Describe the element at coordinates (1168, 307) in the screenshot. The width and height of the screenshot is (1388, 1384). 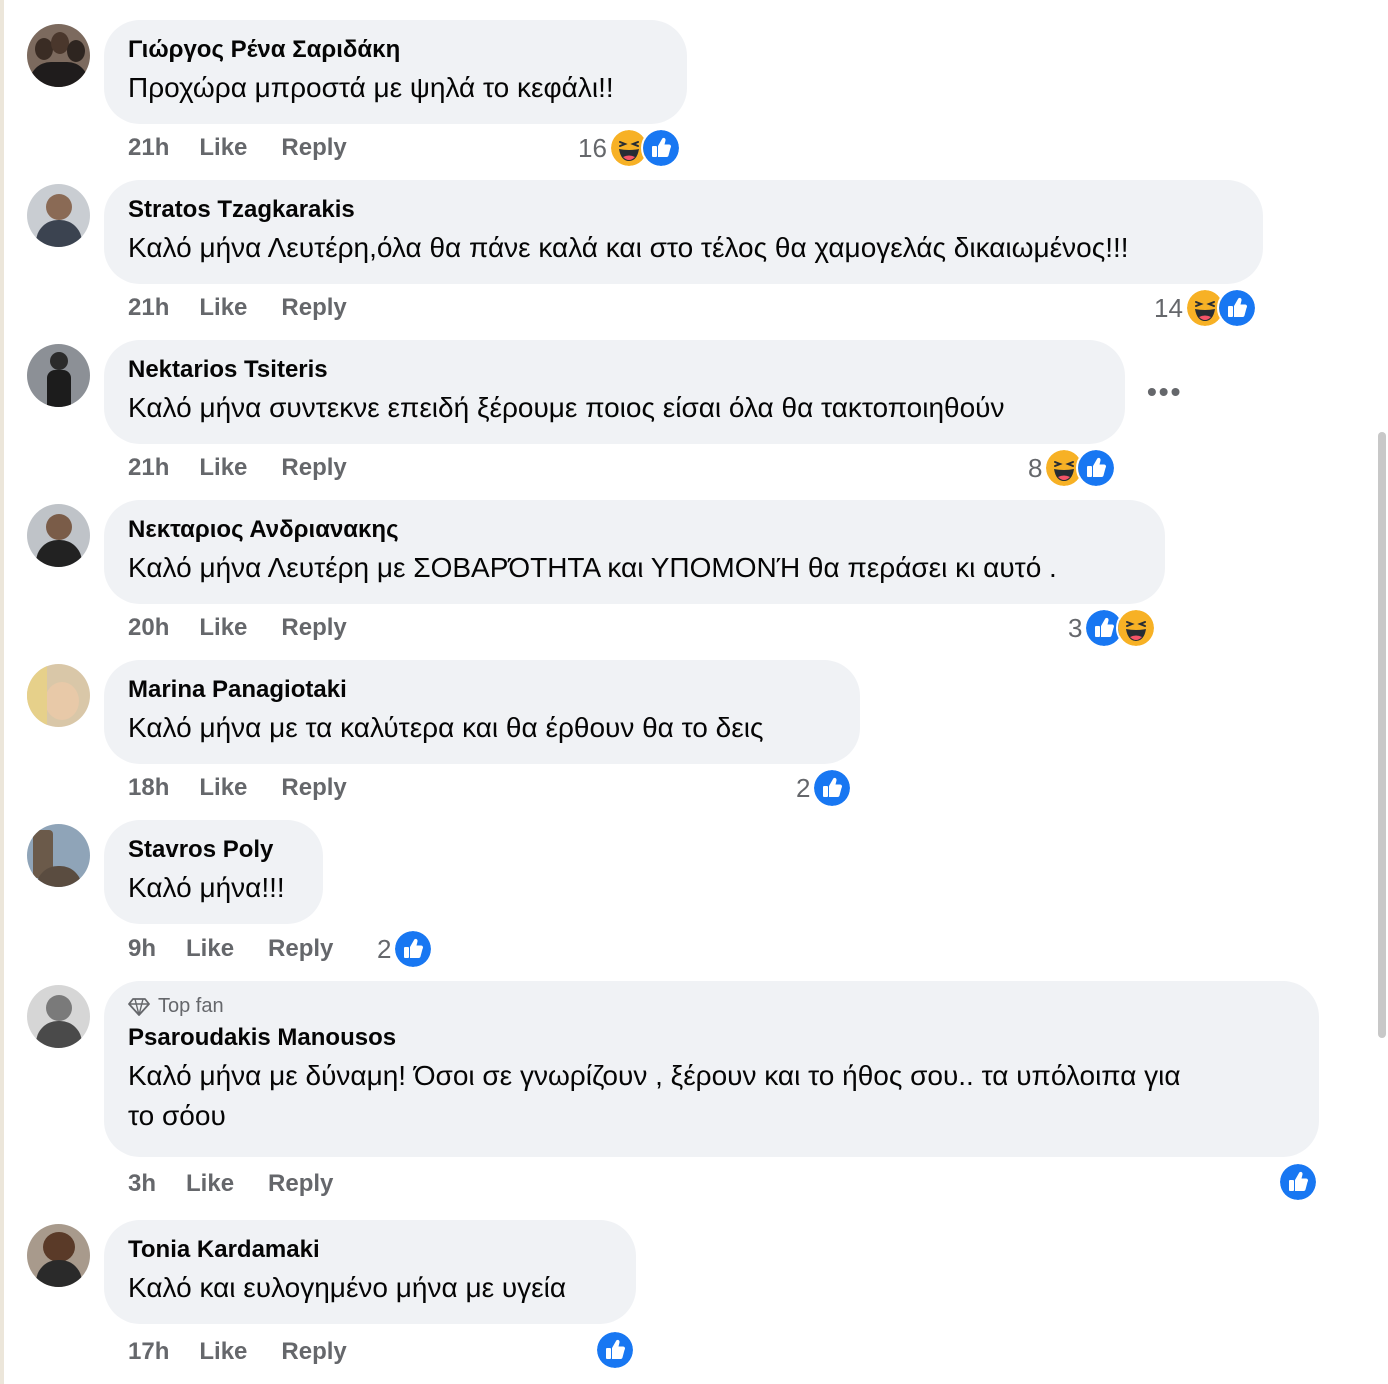
I see `reaction-count: 14` at that location.